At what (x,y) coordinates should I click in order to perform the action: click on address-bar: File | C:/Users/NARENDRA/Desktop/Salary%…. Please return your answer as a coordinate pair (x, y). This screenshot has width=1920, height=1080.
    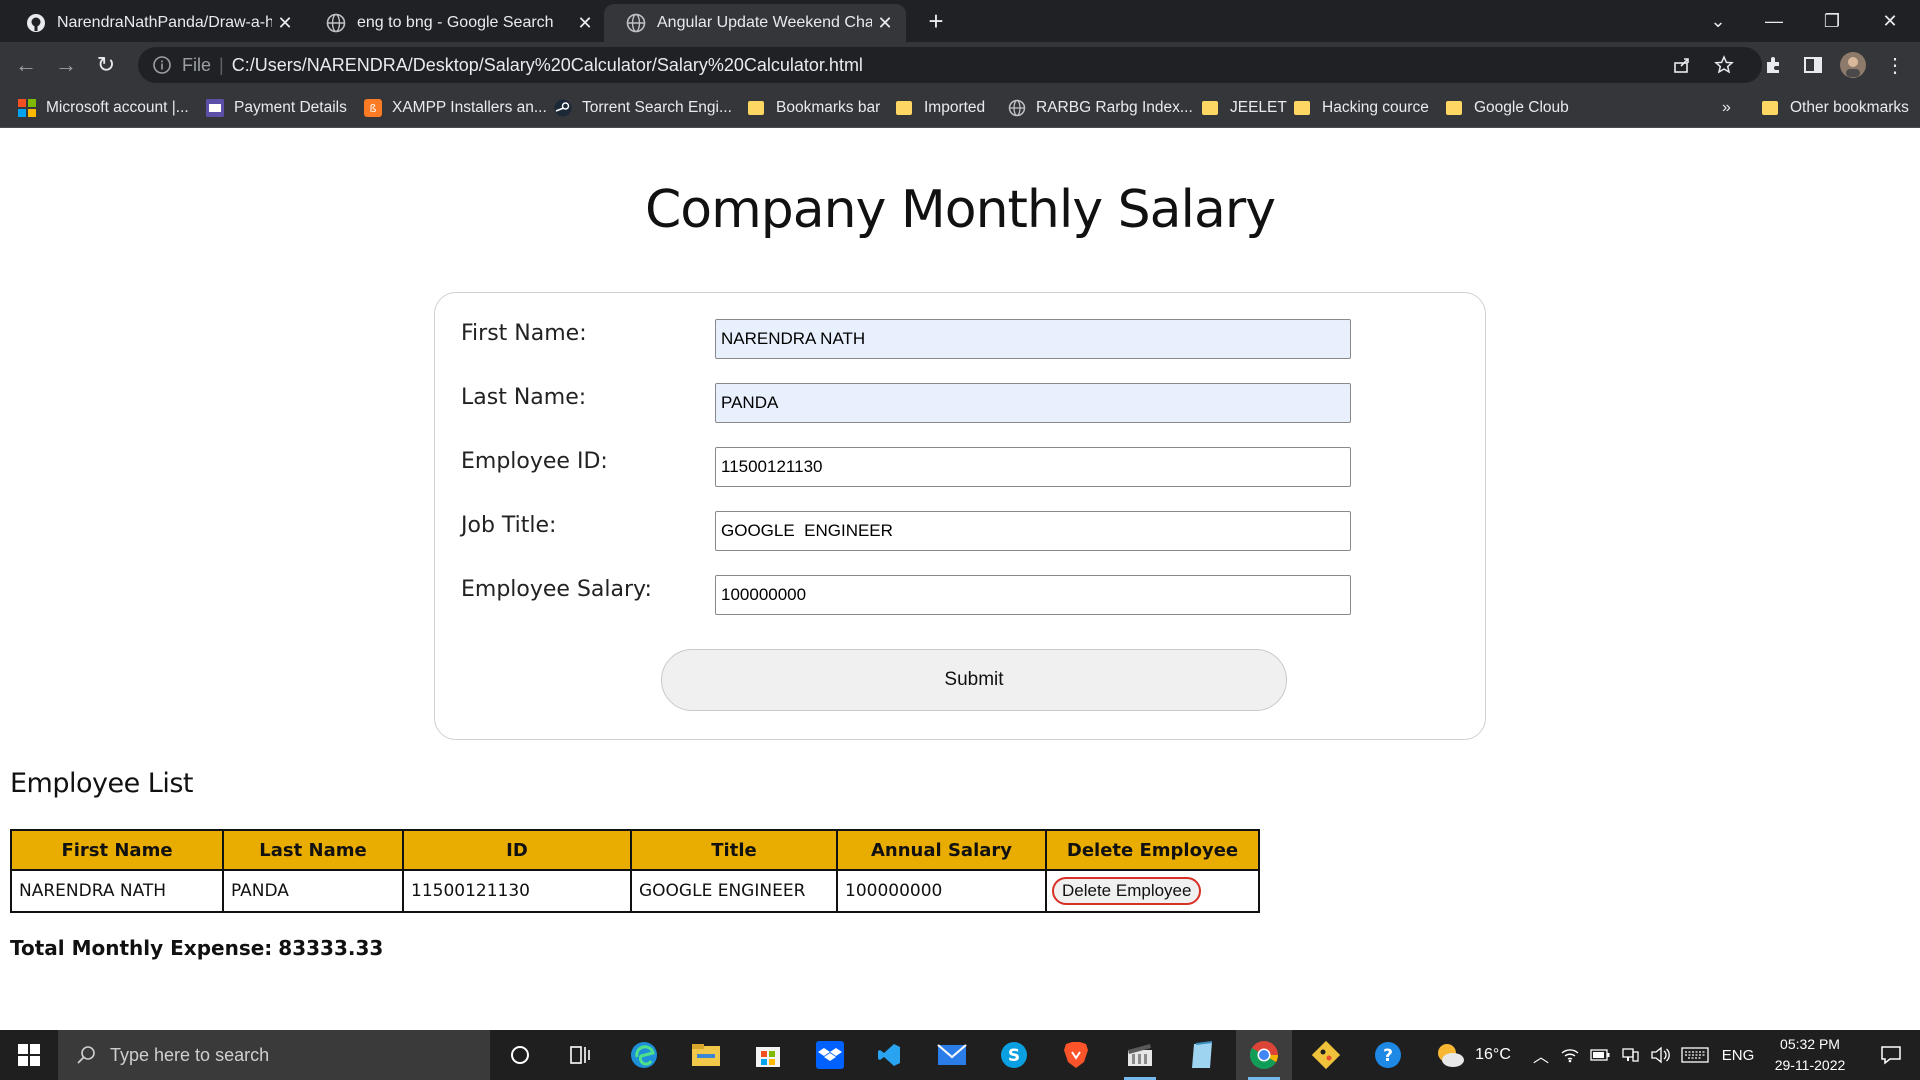
    Looking at the image, I should click on (950, 65).